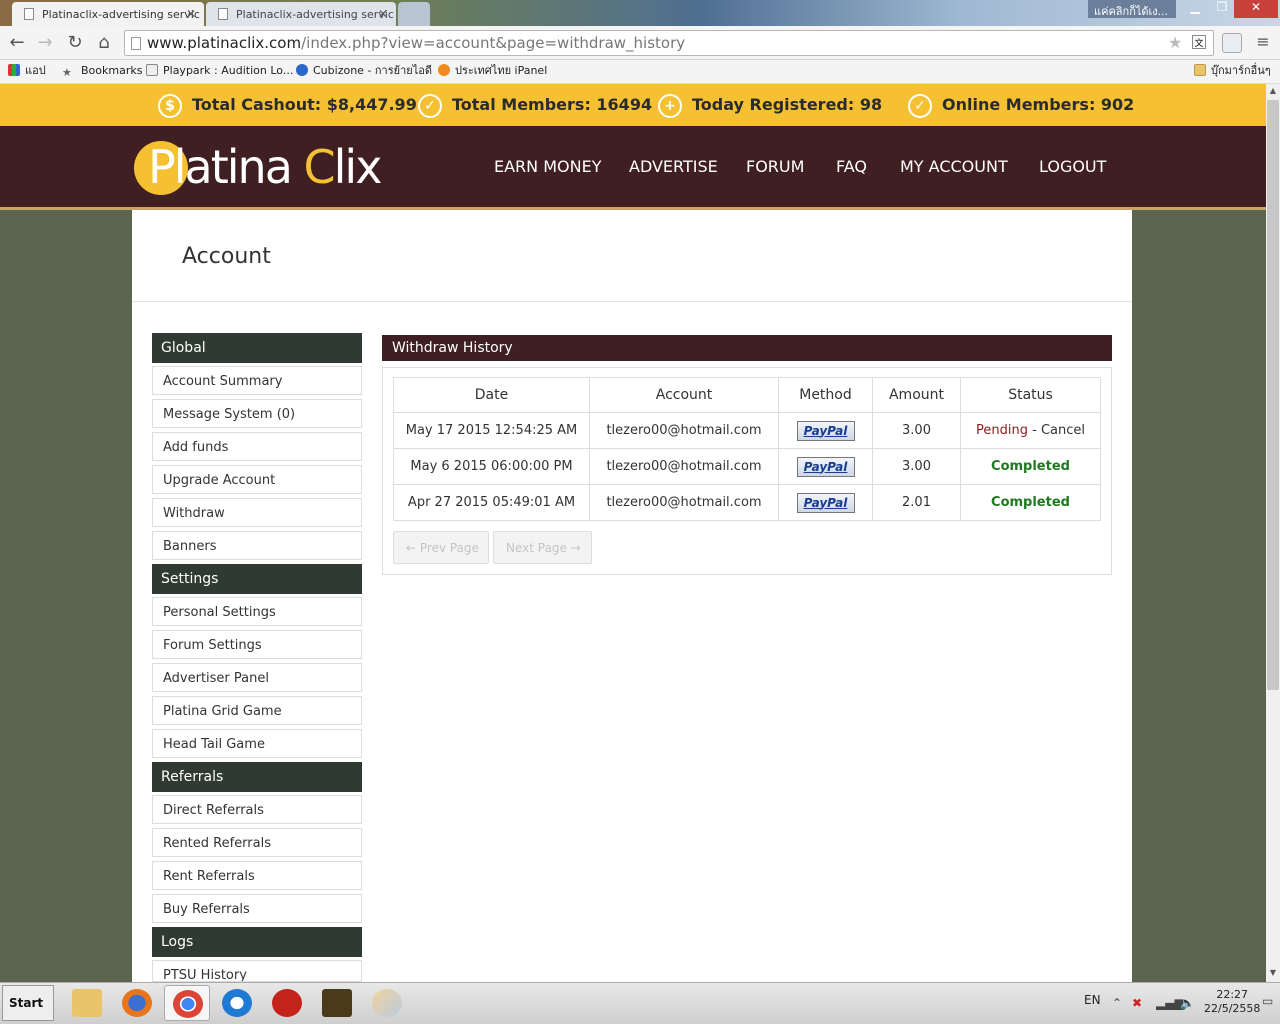  What do you see at coordinates (684, 502) in the screenshot?
I see `cell-account: tlezero00@hotmail.com` at bounding box center [684, 502].